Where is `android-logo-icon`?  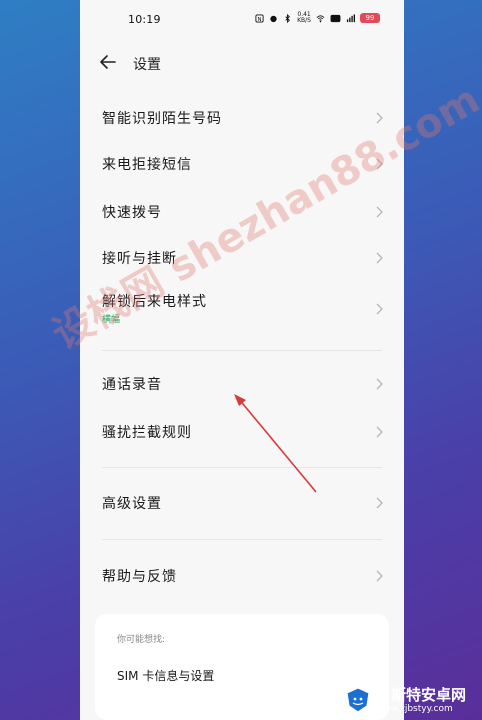
android-logo-icon is located at coordinates (358, 700).